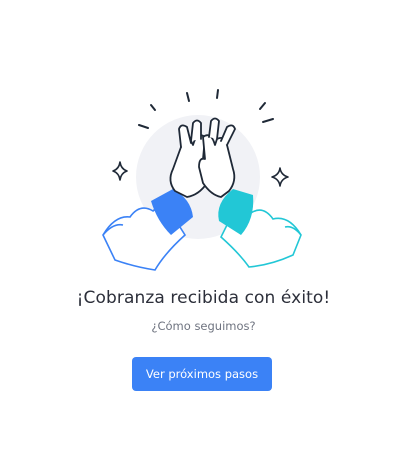 The width and height of the screenshot is (407, 472). Describe the element at coordinates (120, 171) in the screenshot. I see `left-sparkle-icon` at that location.